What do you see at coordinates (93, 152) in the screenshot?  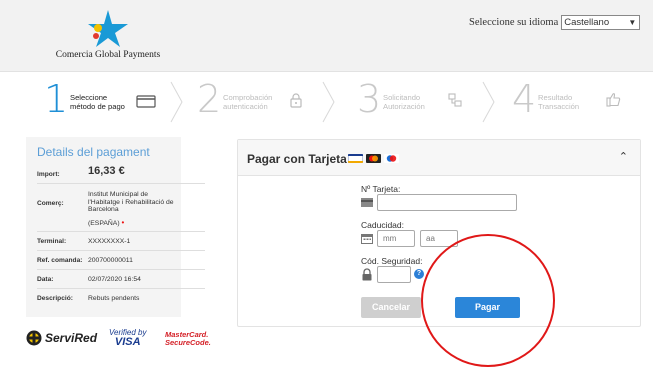 I see `details-title: Details del pagament` at bounding box center [93, 152].